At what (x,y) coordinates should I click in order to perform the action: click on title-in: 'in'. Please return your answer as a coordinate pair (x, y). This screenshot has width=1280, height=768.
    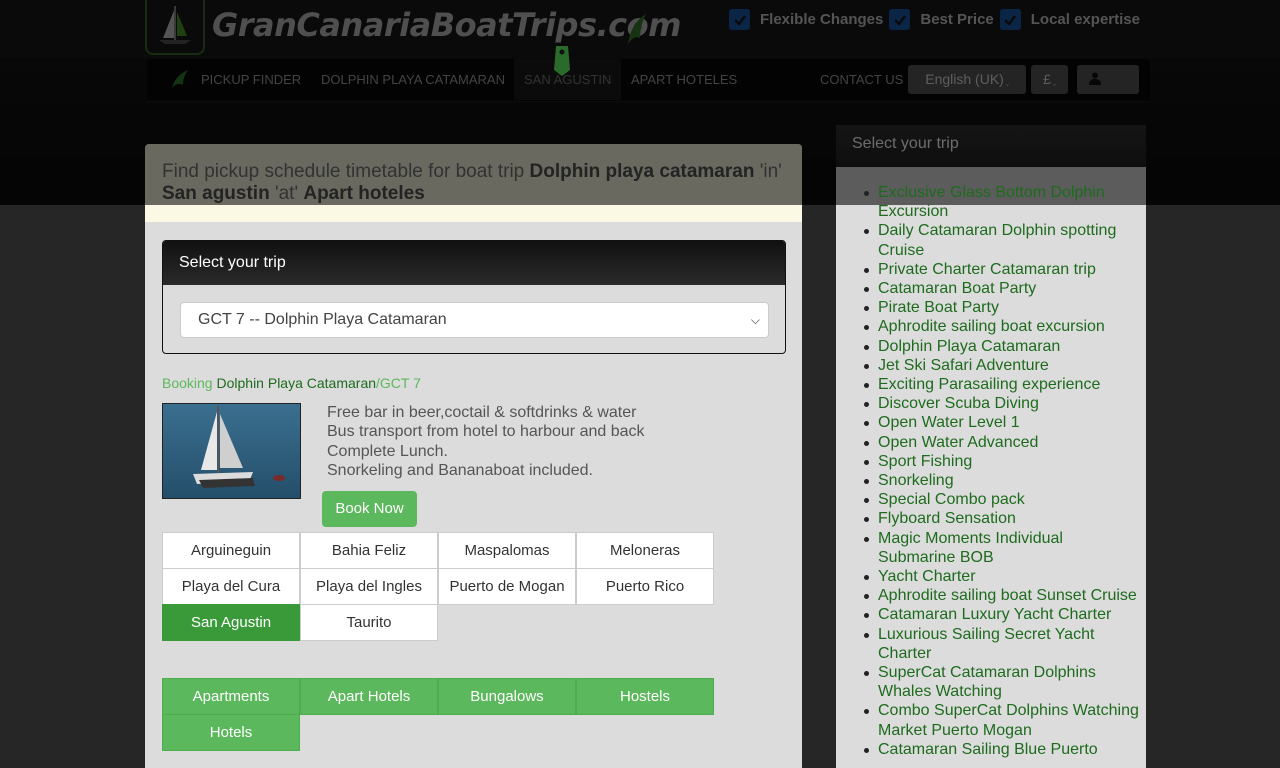
    Looking at the image, I should click on (768, 171).